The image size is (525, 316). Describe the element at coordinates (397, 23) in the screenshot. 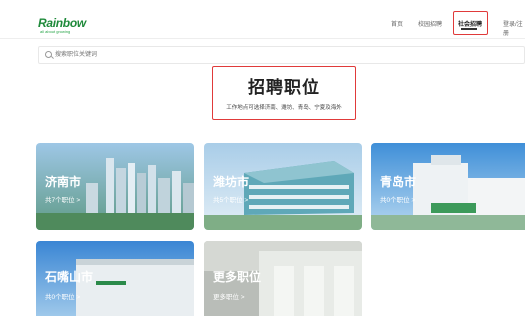

I see `nav-item-home: 首页` at that location.